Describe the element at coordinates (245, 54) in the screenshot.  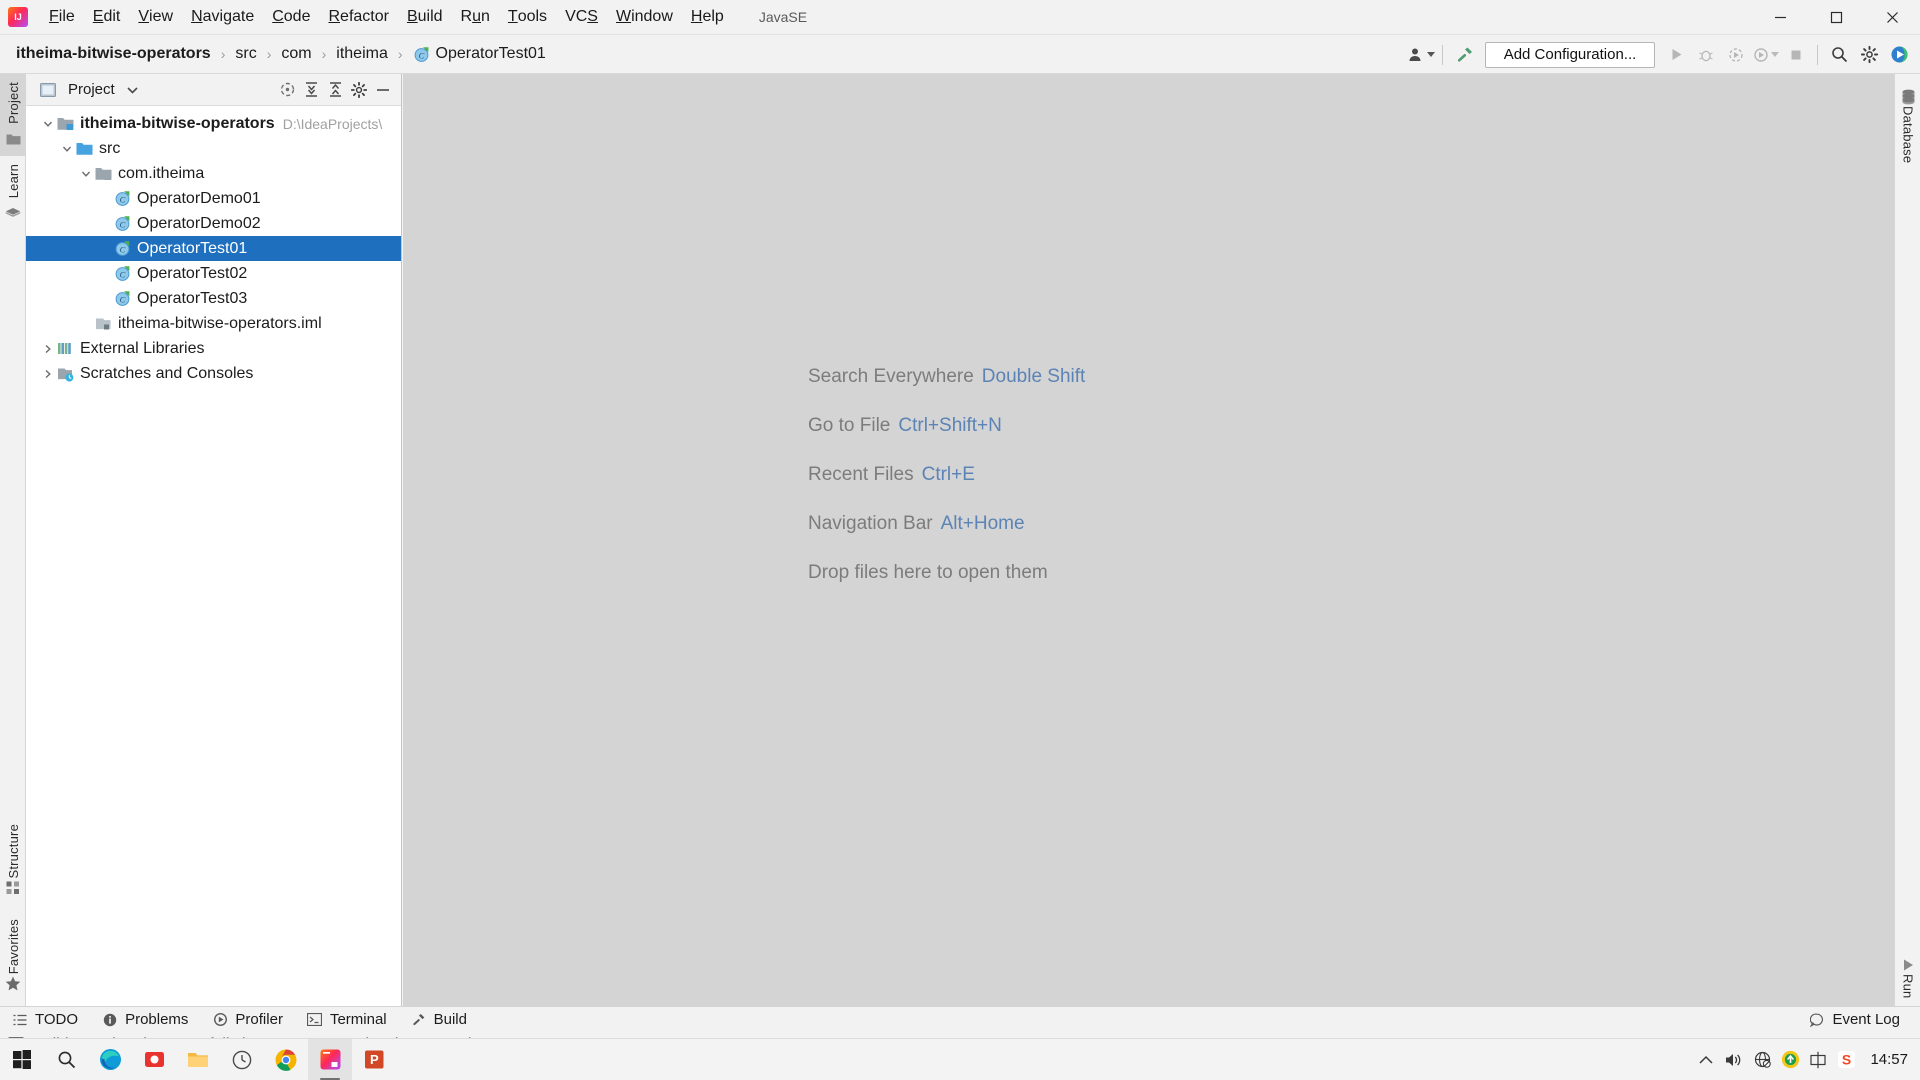
I see `breadcrumb-item-src: src` at that location.